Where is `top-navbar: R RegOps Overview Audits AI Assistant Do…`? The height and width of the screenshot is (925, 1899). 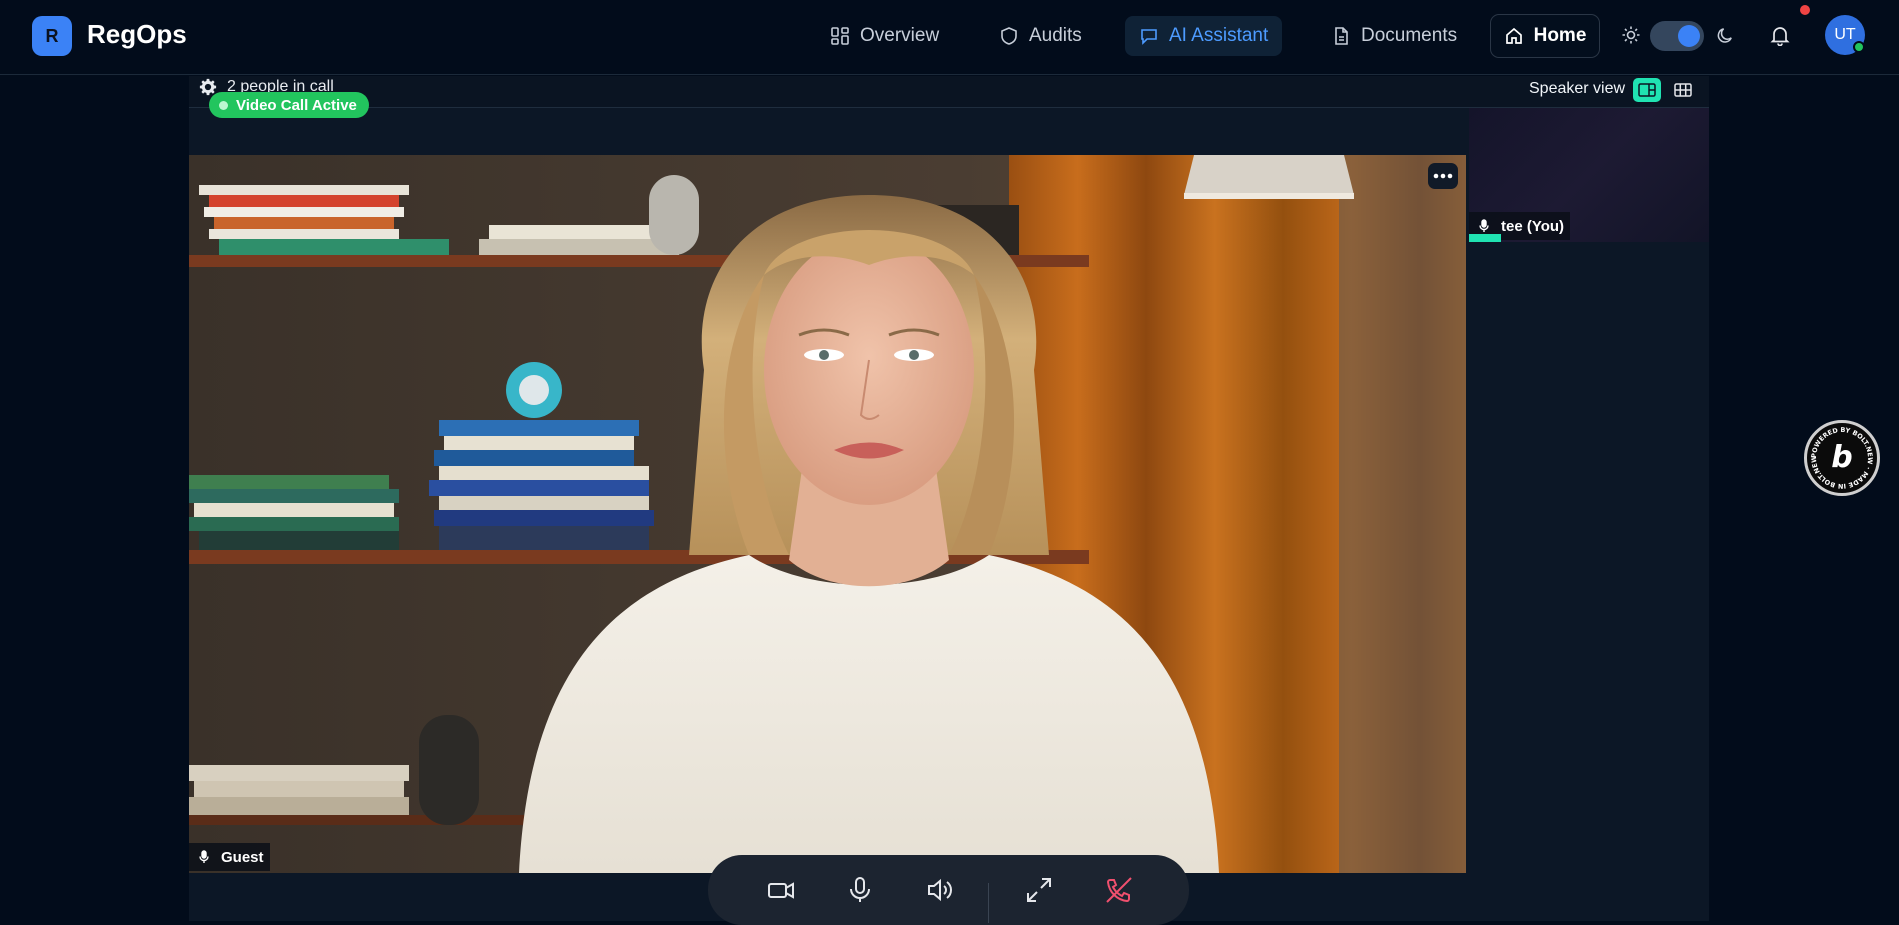 top-navbar: R RegOps Overview Audits AI Assistant Do… is located at coordinates (949, 37).